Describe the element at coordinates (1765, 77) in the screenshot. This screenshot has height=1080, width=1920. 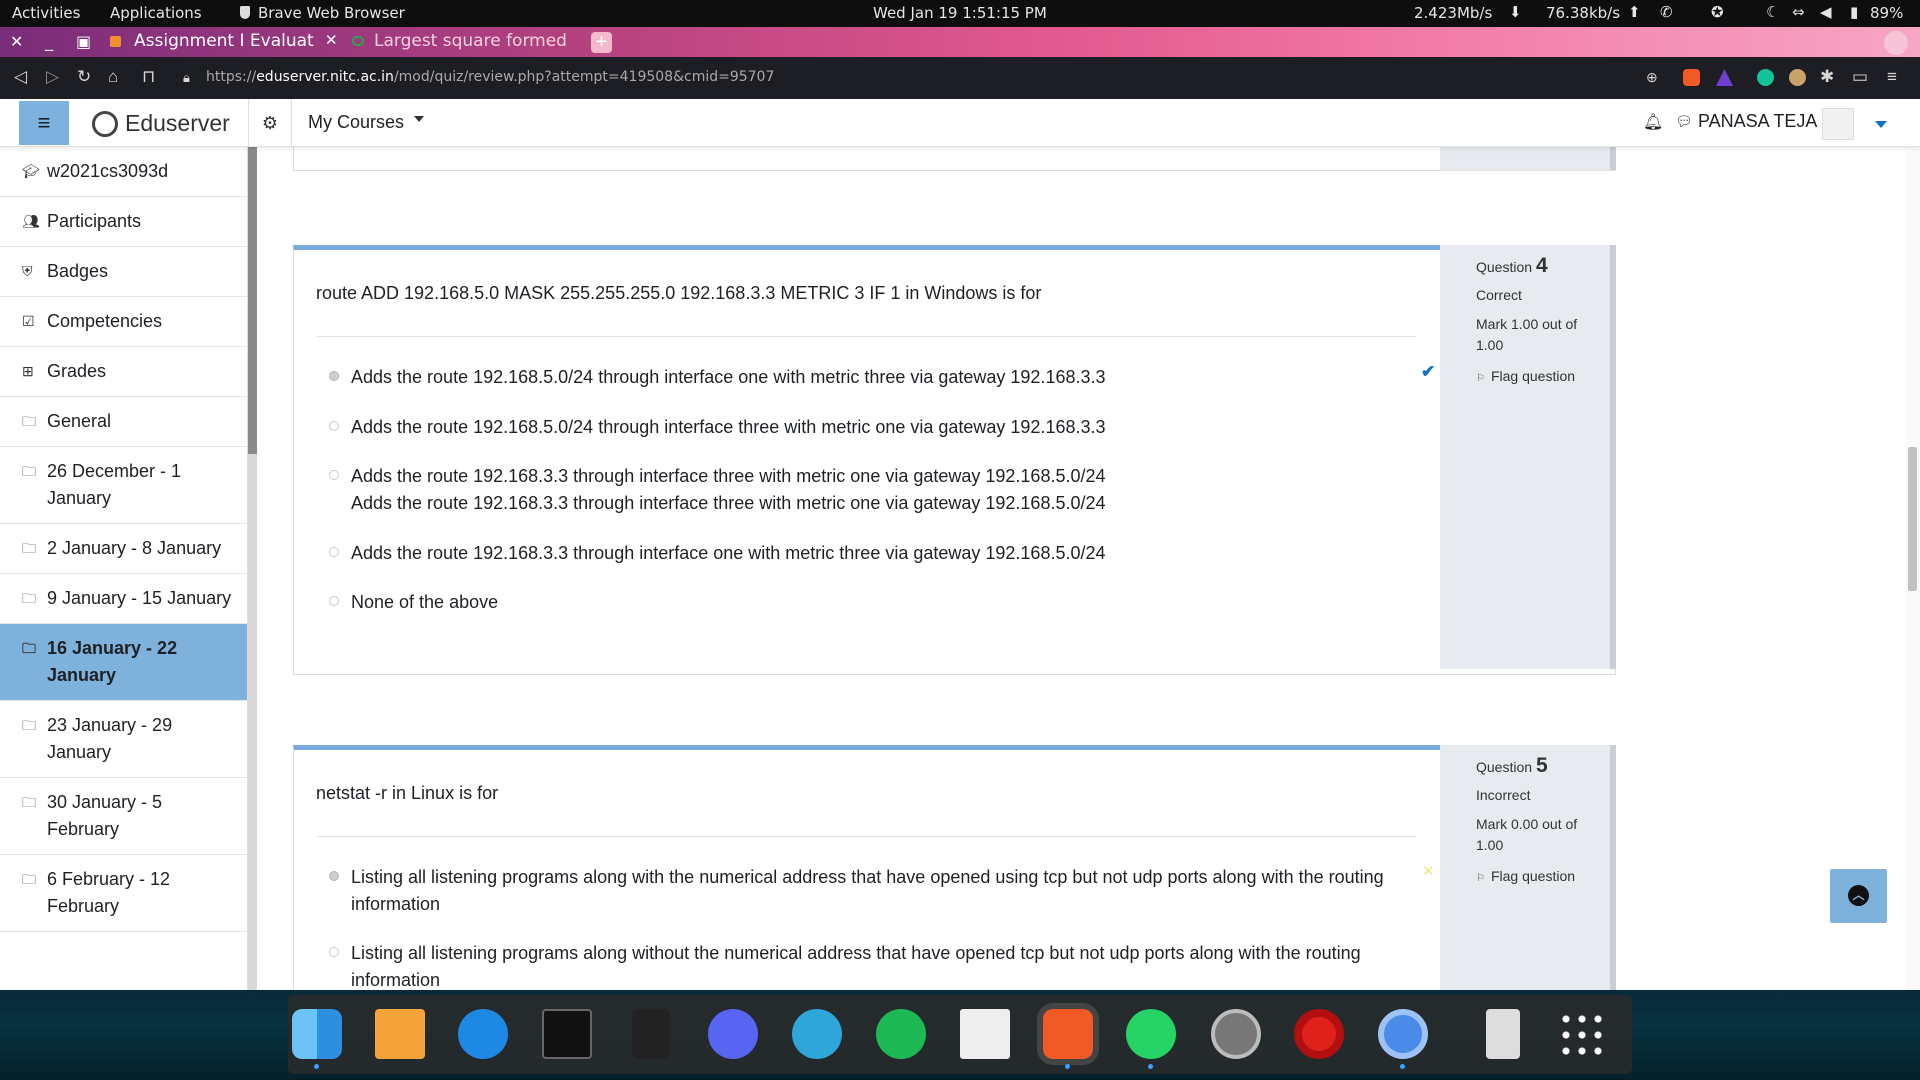
I see `grammarly-icon` at that location.